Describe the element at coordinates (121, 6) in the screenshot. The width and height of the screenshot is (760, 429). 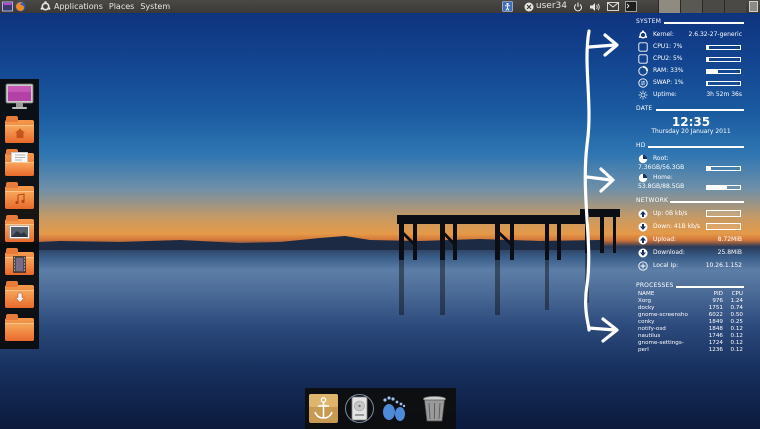
I see `menu-places: Places` at that location.